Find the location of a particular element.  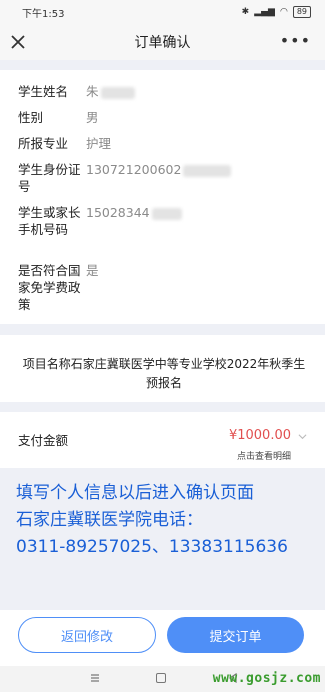

major-label: 所报专业 is located at coordinates (43, 143).